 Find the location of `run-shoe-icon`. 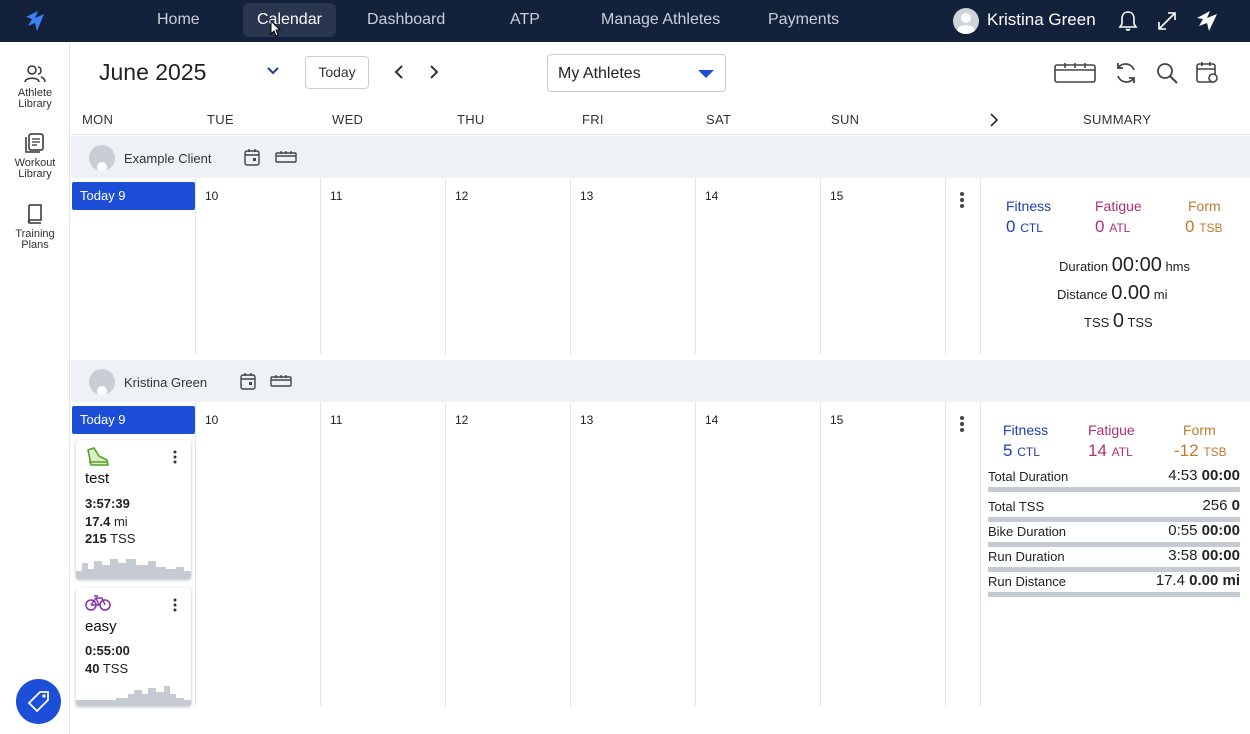

run-shoe-icon is located at coordinates (98, 456).